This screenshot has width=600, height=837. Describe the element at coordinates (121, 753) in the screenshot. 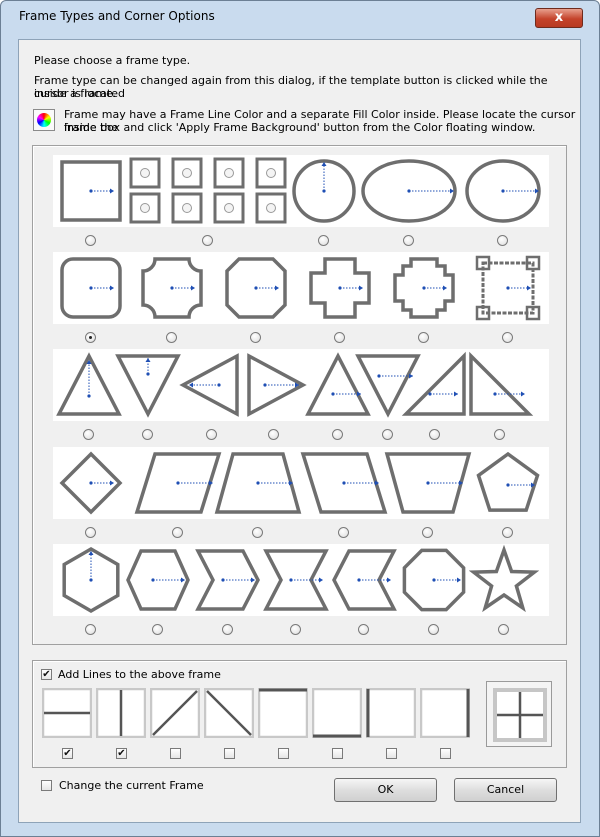

I see `line-checkbox-vertical-middle: ✔` at that location.